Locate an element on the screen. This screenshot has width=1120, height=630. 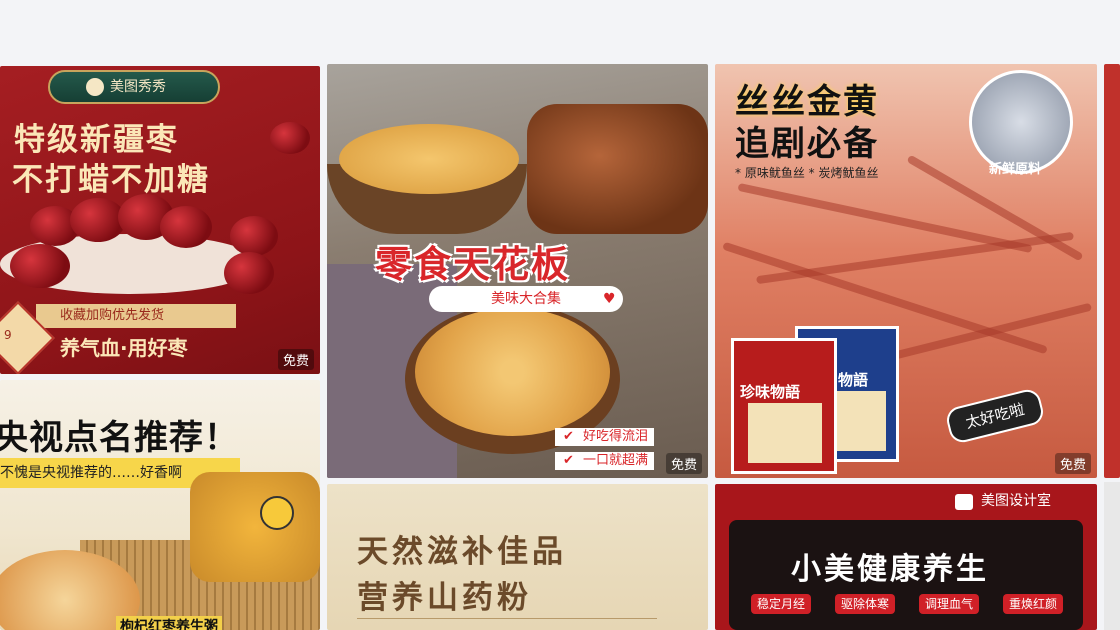
pack-window is located at coordinates (785, 433).